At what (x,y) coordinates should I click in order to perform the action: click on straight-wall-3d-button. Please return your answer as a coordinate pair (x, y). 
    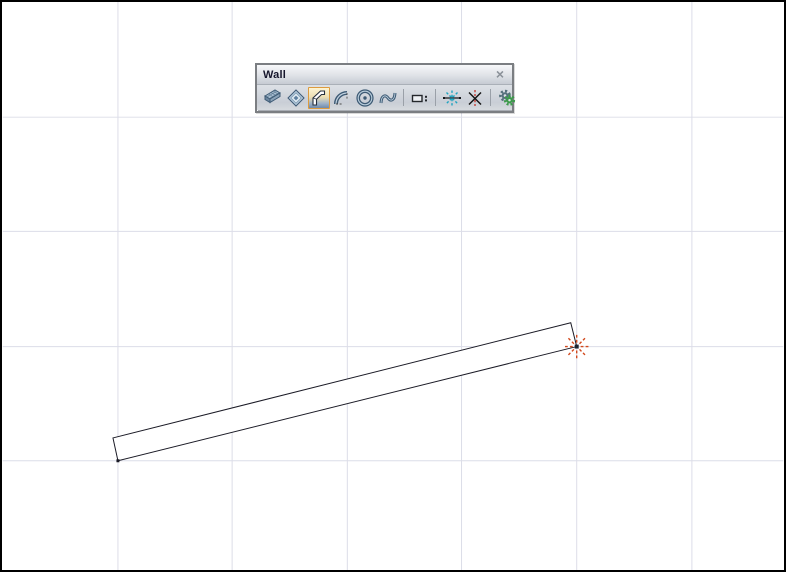
    Looking at the image, I should click on (273, 98).